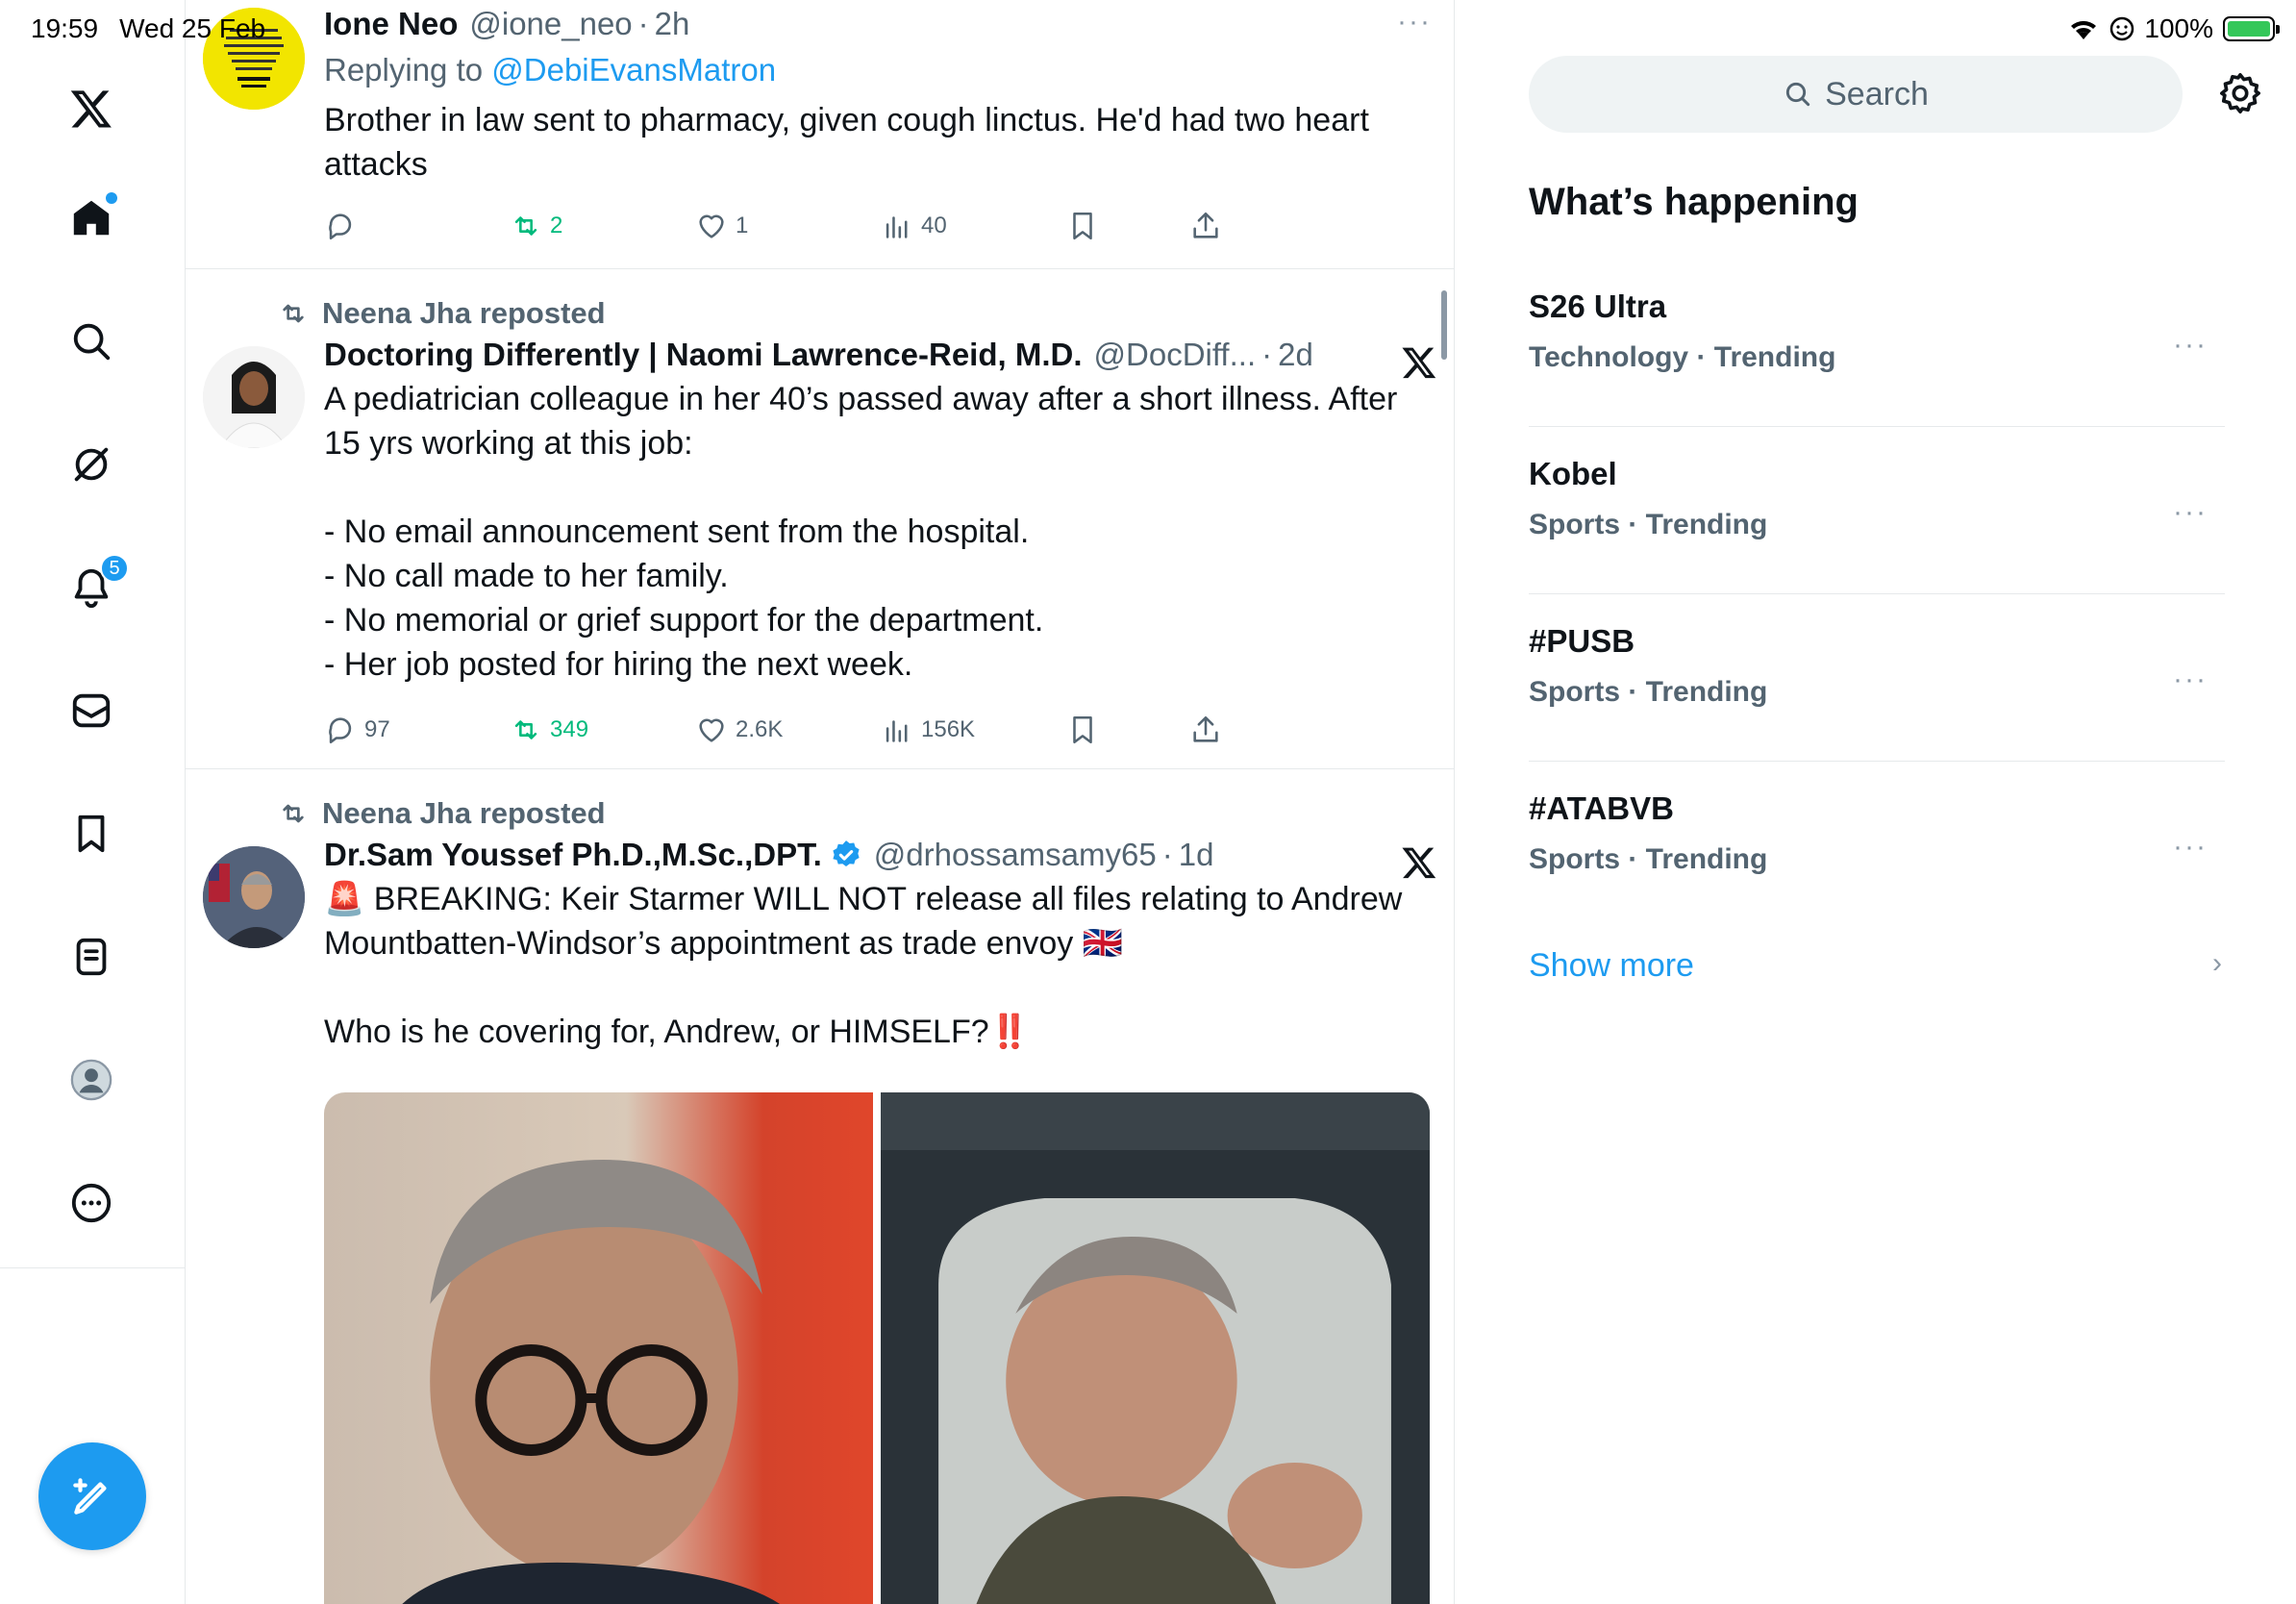  Describe the element at coordinates (93, 1267) in the screenshot. I see `nav-divider` at that location.